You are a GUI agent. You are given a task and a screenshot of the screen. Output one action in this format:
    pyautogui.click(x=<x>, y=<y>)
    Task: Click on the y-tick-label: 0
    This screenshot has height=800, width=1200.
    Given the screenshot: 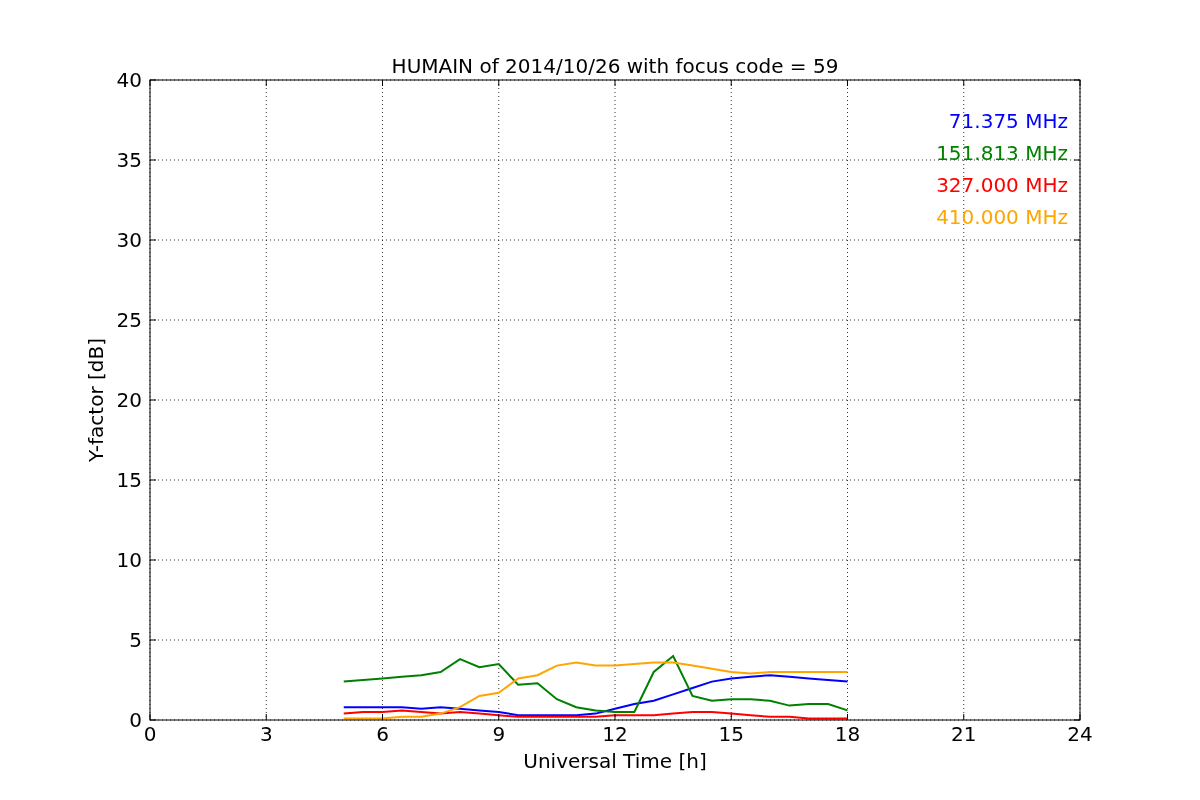 What is the action you would take?
    pyautogui.click(x=135, y=720)
    